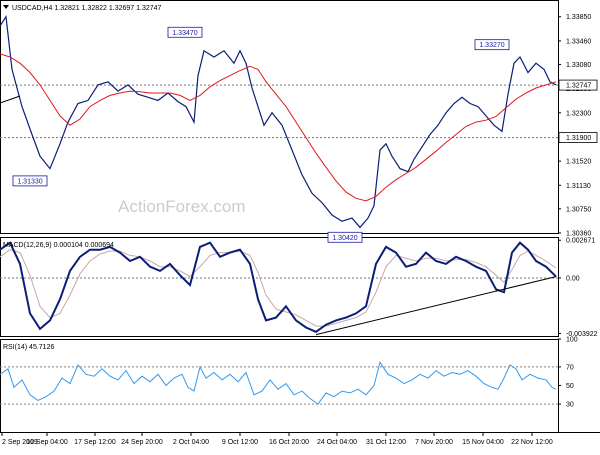 This screenshot has height=455, width=600. What do you see at coordinates (240, 442) in the screenshot?
I see `x-tick-label: 9 Oct 12:00` at bounding box center [240, 442].